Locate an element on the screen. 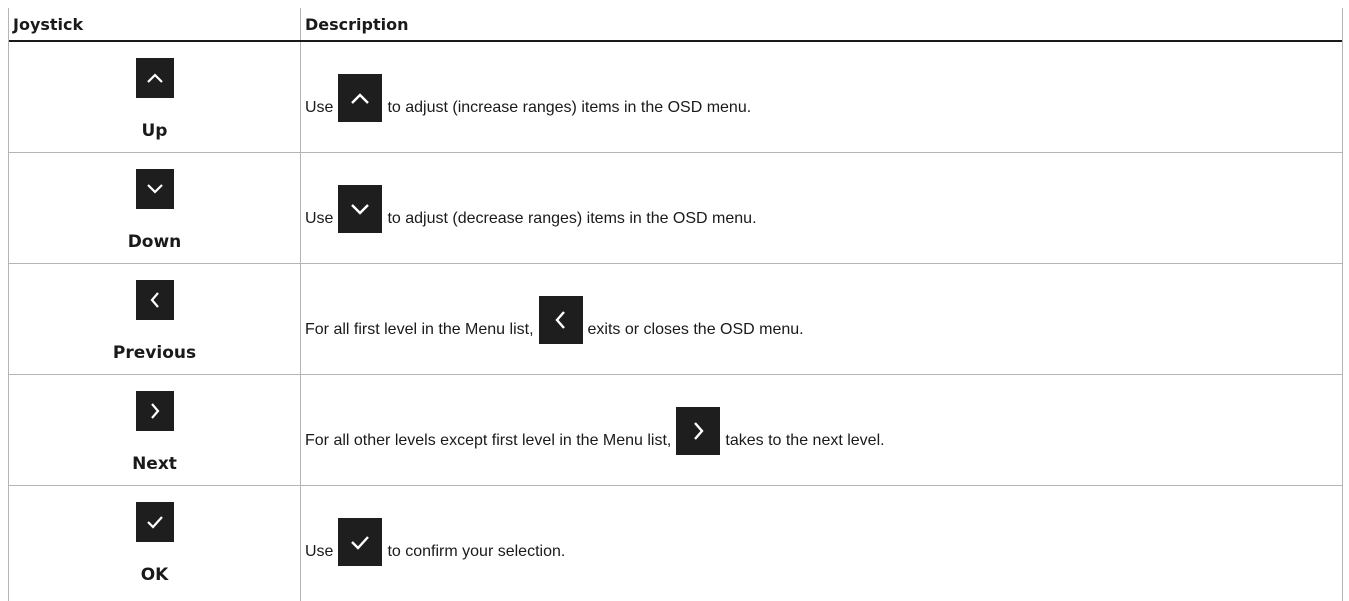 The image size is (1349, 601). previous-button-icon is located at coordinates (155, 300).